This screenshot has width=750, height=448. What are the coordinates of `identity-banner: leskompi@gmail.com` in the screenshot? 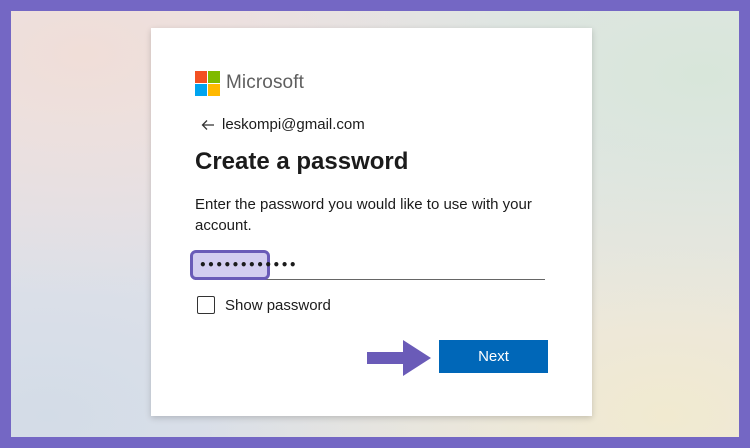 It's located at (282, 124).